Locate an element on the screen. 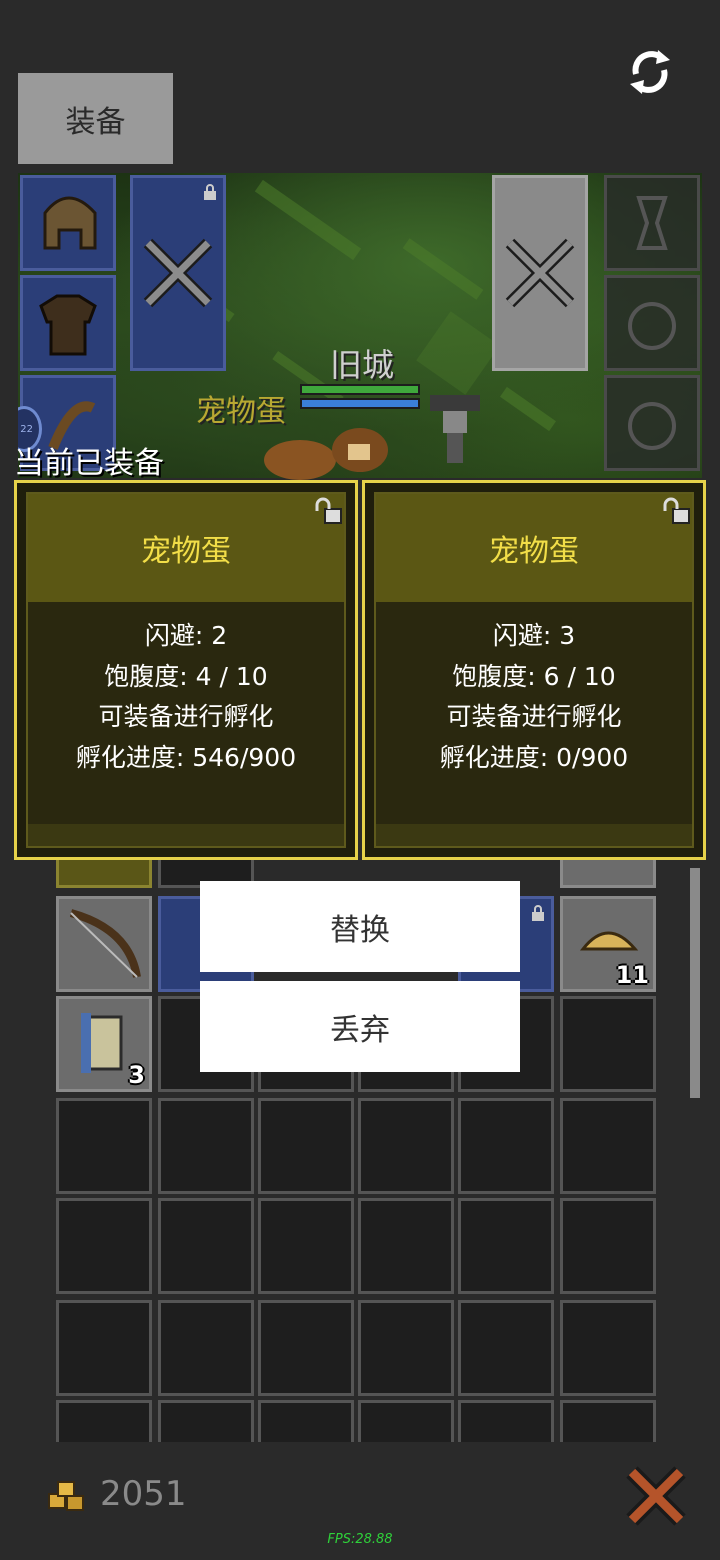 This screenshot has height=1560, width=720. item-count: 3 is located at coordinates (136, 1075).